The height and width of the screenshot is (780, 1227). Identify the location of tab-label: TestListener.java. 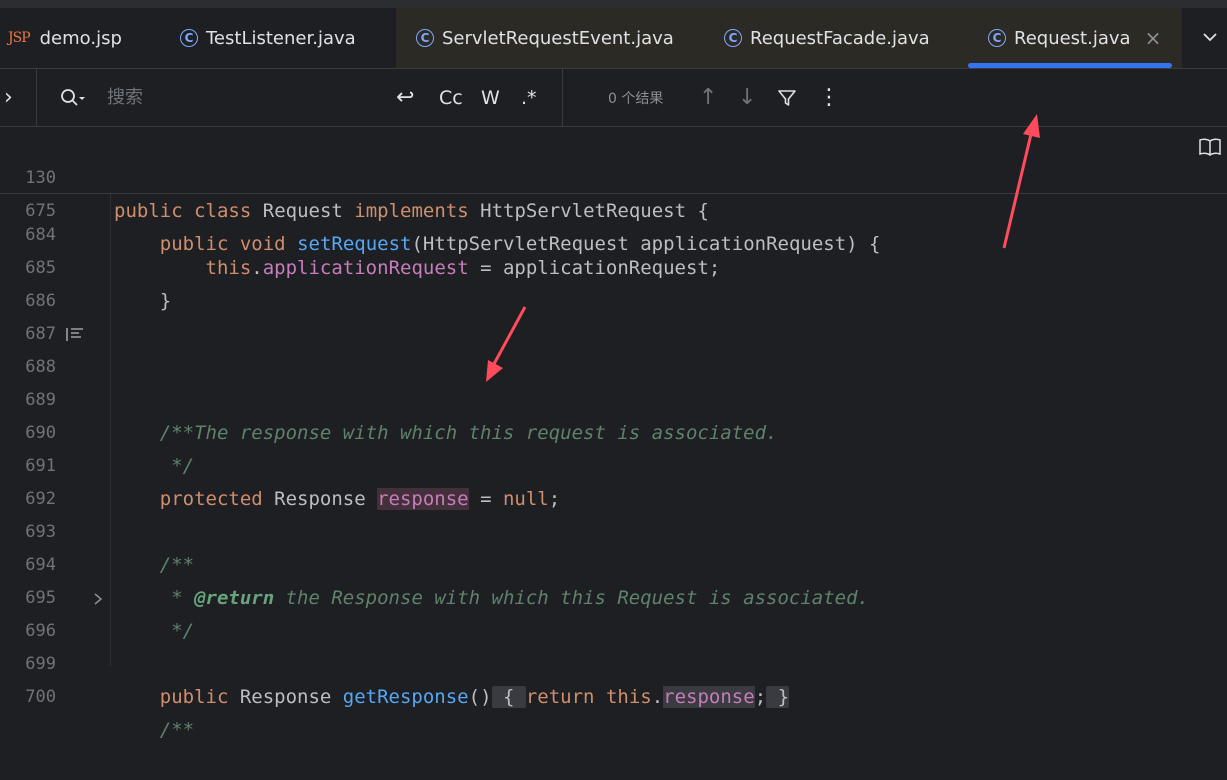
(281, 38).